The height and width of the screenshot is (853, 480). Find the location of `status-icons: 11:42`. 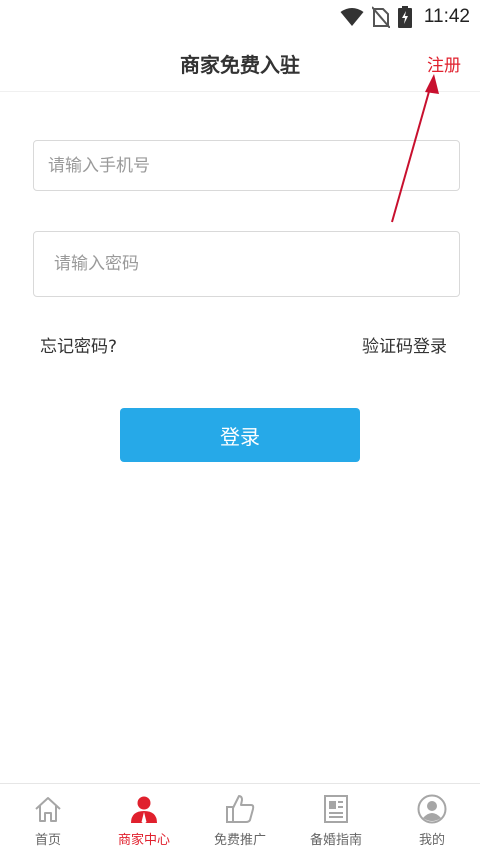

status-icons: 11:42 is located at coordinates (405, 17).